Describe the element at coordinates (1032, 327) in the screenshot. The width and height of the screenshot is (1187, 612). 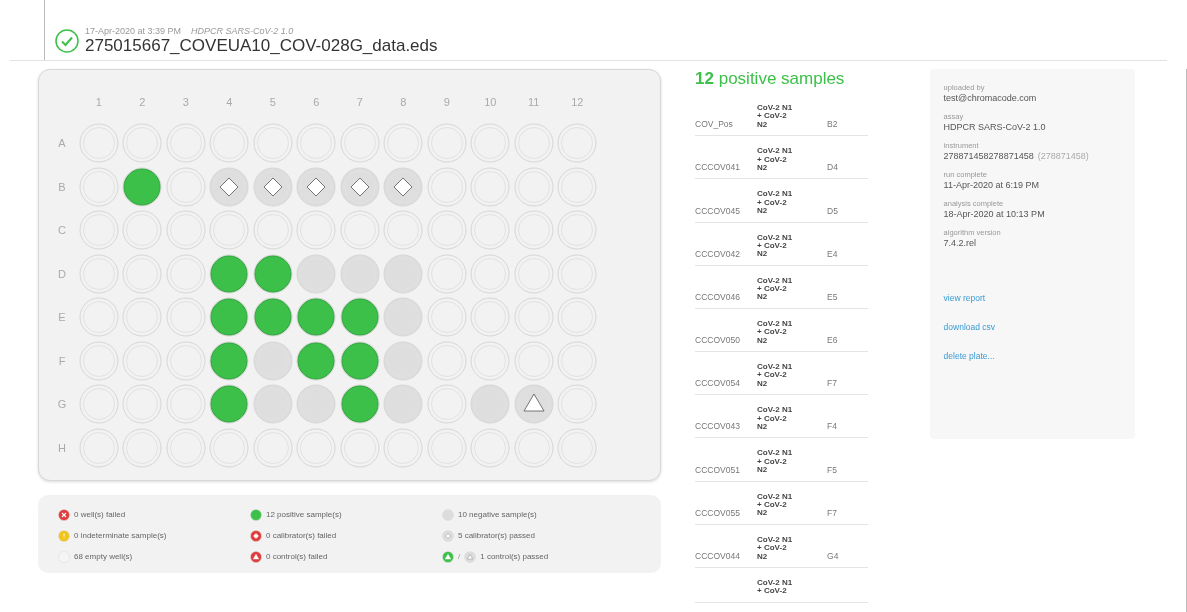
I see `action-link: download csv` at that location.